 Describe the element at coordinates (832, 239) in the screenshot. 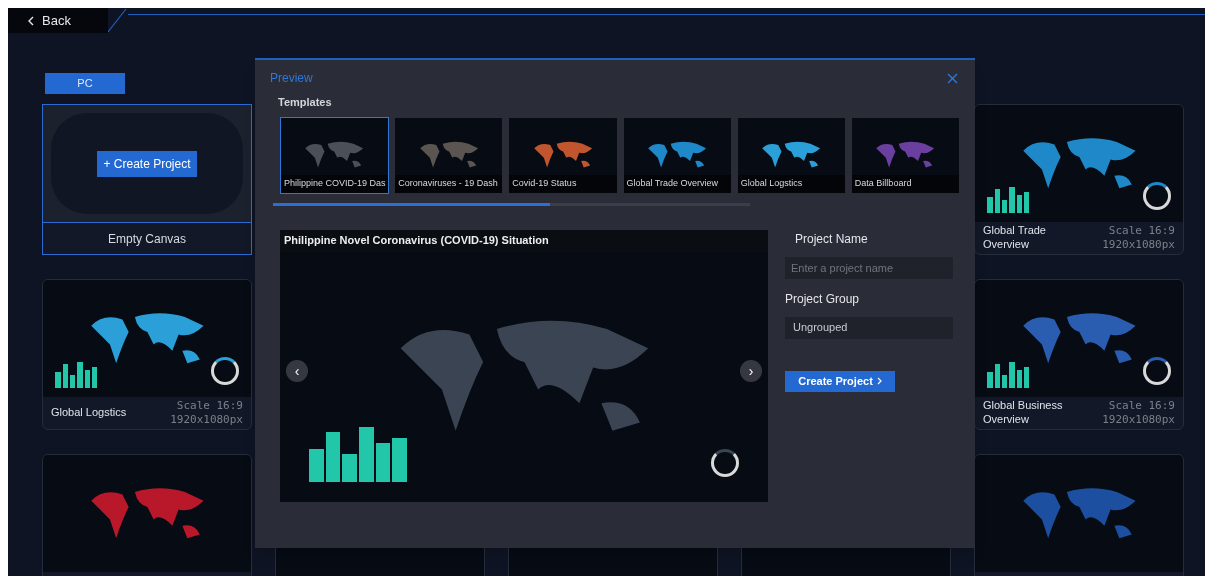

I see `field-label: Project Name` at that location.